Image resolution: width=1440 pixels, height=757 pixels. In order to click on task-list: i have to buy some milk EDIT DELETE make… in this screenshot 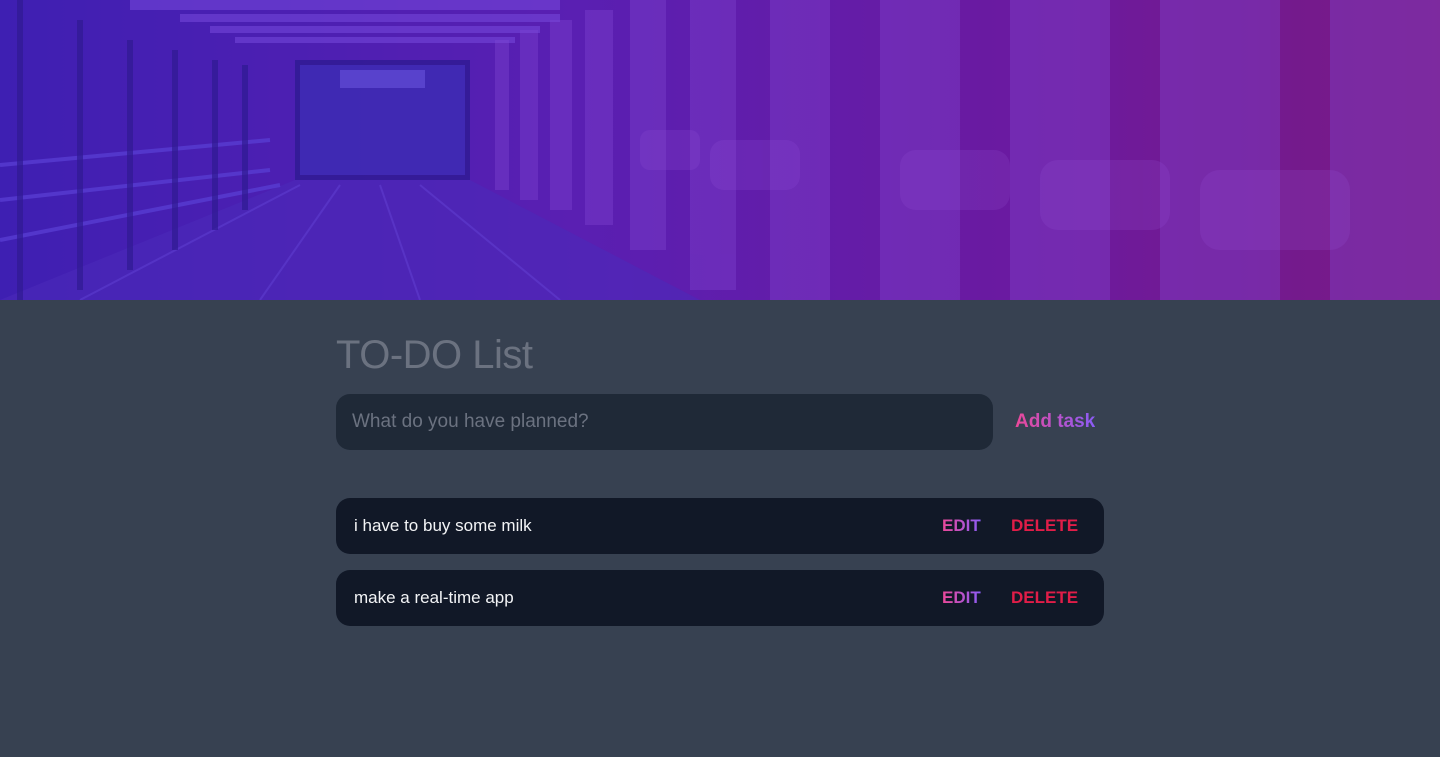, I will do `click(720, 570)`.